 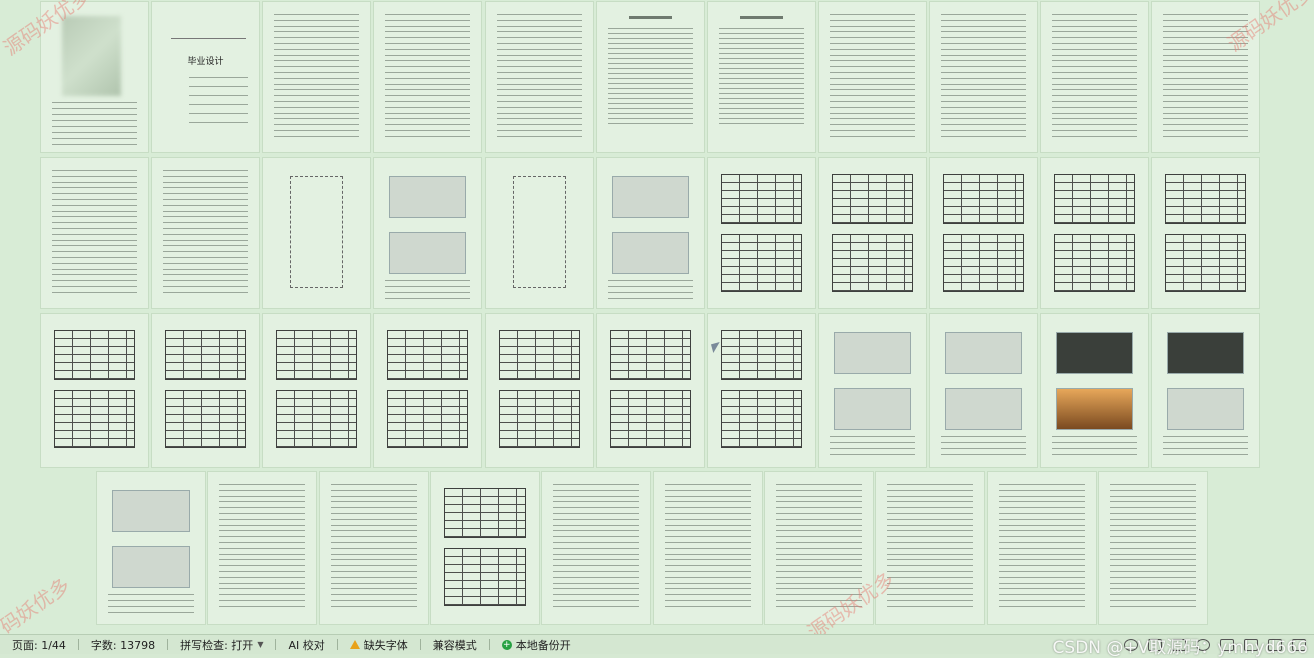 What do you see at coordinates (378, 645) in the screenshot?
I see `missing-font-button: 缺失字体` at bounding box center [378, 645].